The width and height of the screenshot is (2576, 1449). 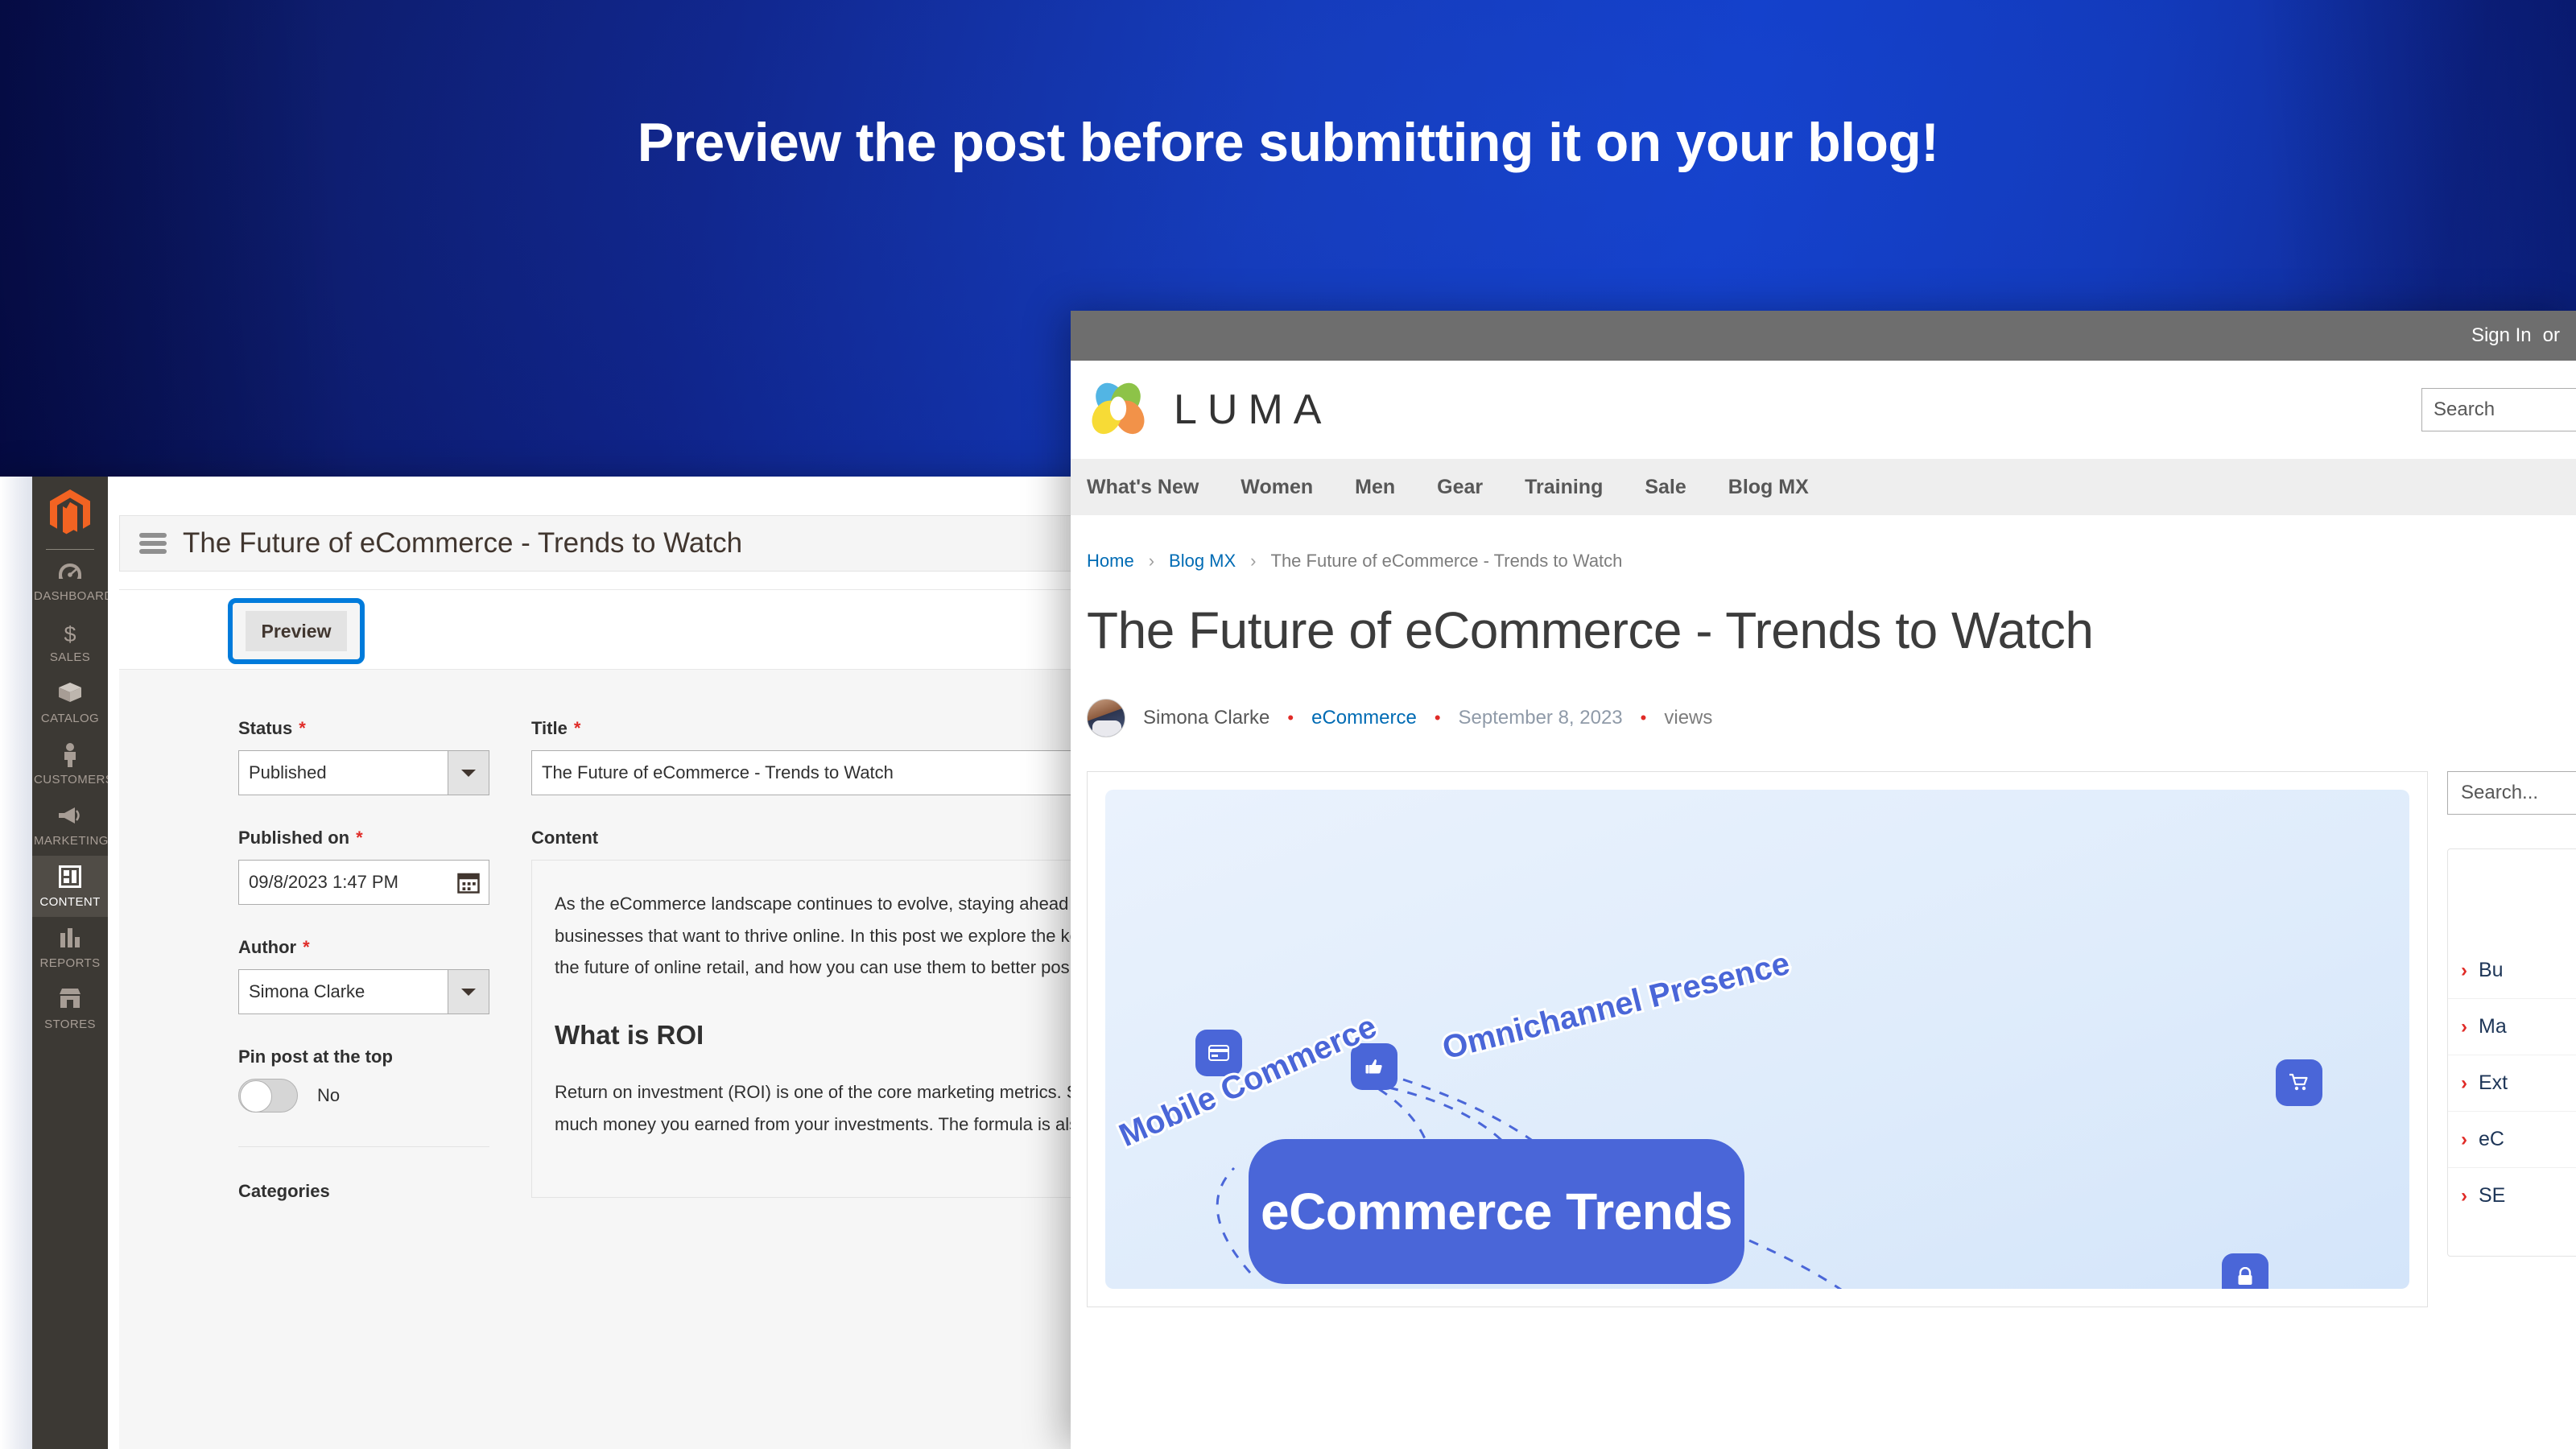 I want to click on sidebar-item-label: STORES, so click(x=70, y=1024).